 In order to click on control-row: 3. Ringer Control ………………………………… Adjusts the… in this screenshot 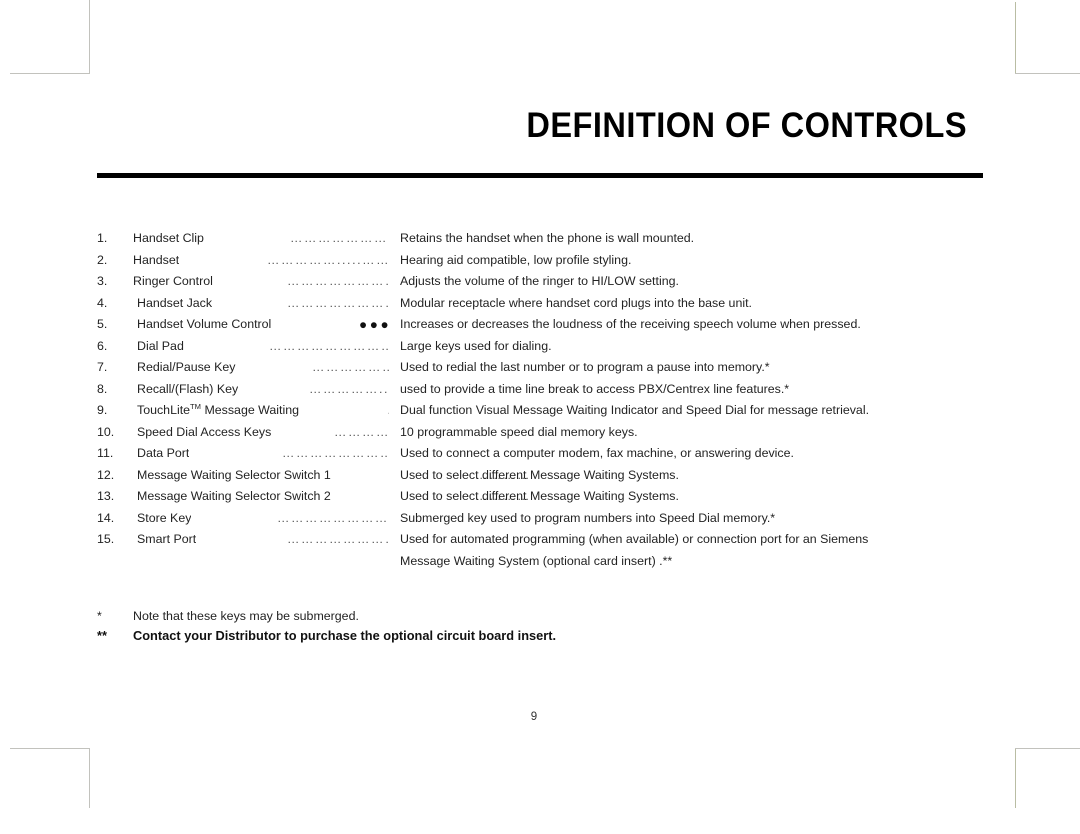, I will do `click(537, 282)`.